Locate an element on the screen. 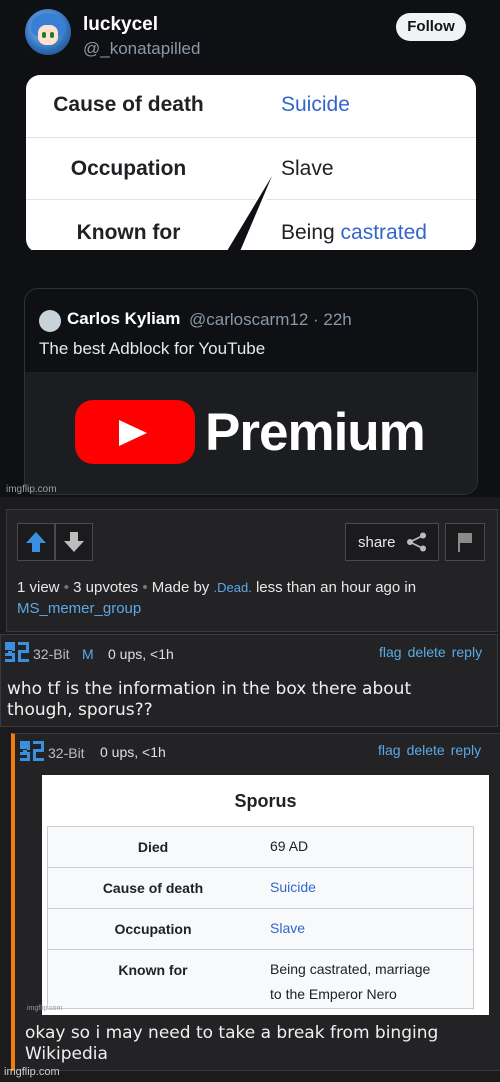 The height and width of the screenshot is (1082, 500). stream-link: MS_memer_group is located at coordinates (79, 608).